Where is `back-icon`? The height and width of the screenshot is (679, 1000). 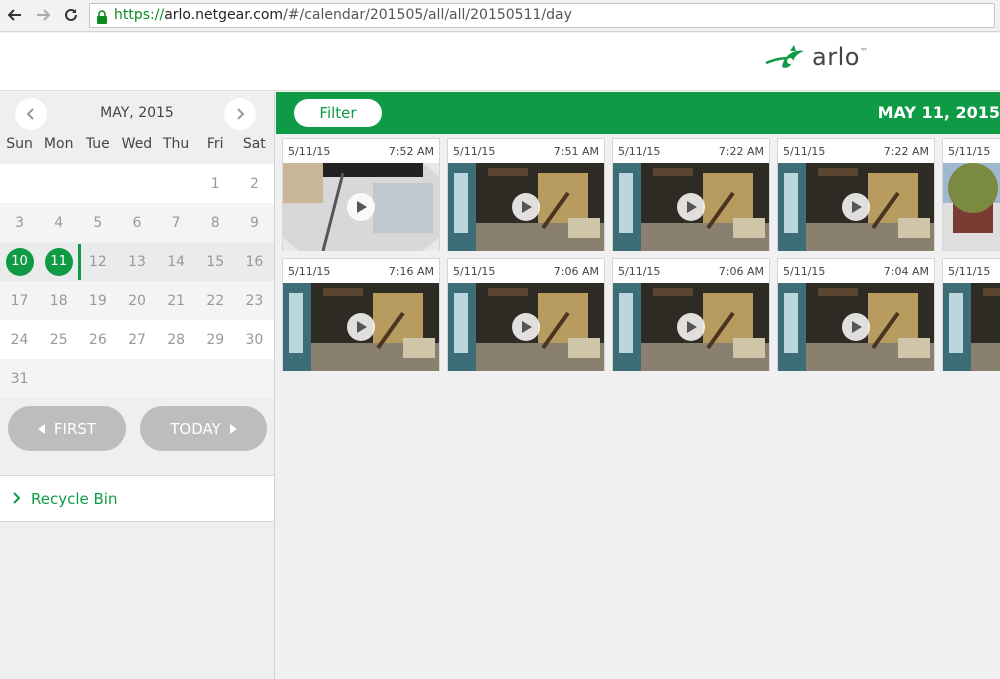 back-icon is located at coordinates (15, 15).